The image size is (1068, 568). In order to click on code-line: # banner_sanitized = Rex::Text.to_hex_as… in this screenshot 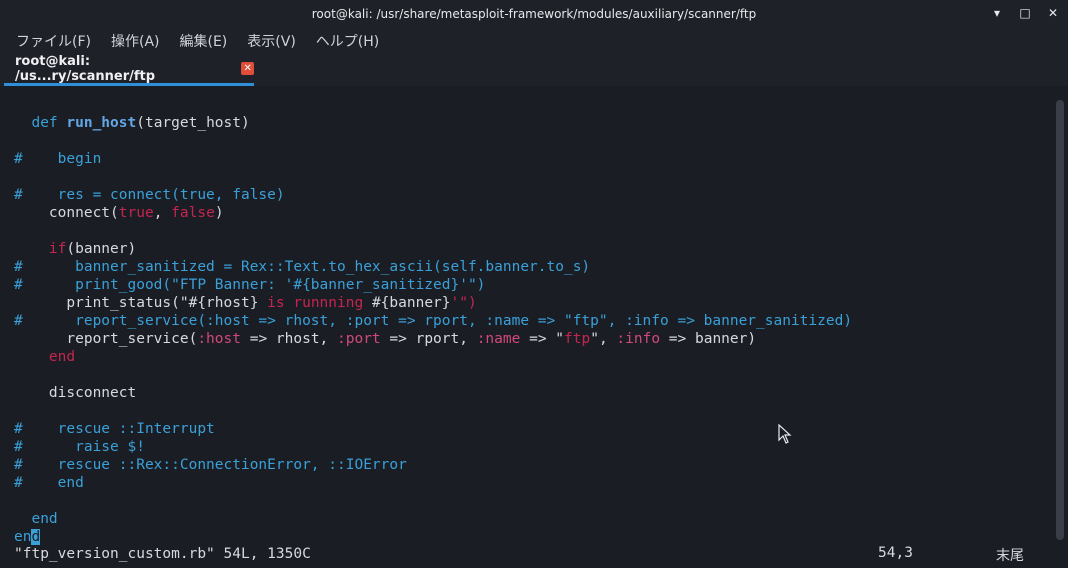, I will do `click(302, 267)`.